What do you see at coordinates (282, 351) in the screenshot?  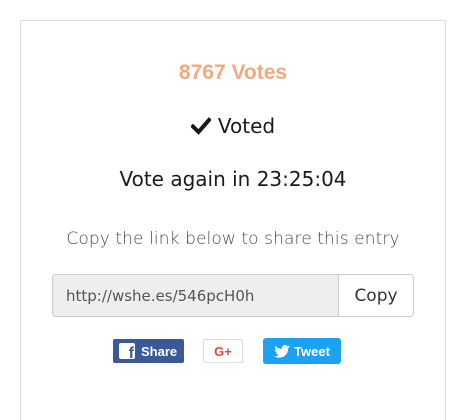 I see `twitter-bird-icon` at bounding box center [282, 351].